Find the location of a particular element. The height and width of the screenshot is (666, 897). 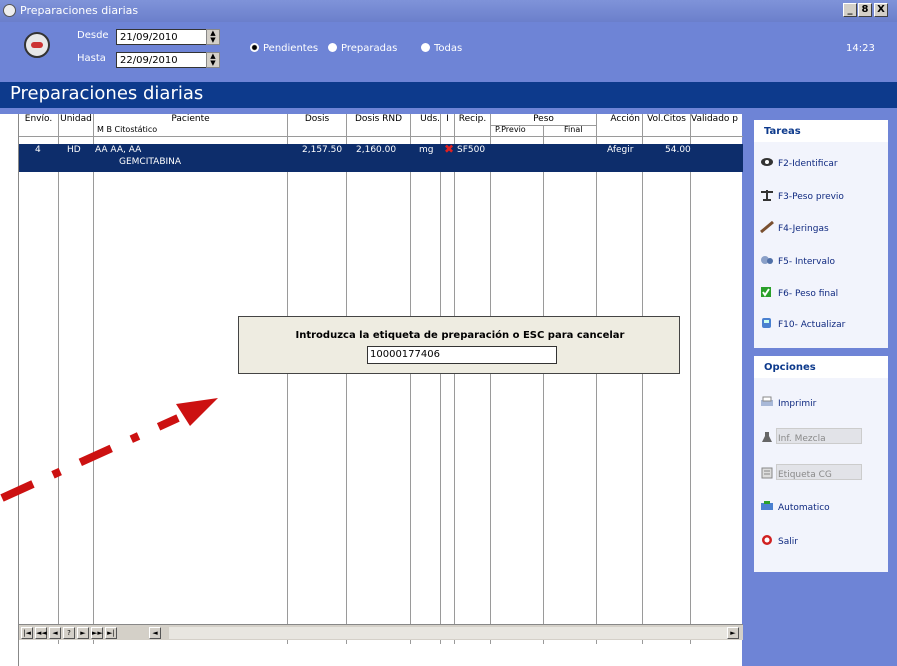

col-header-uds: Uds. is located at coordinates (425, 119).